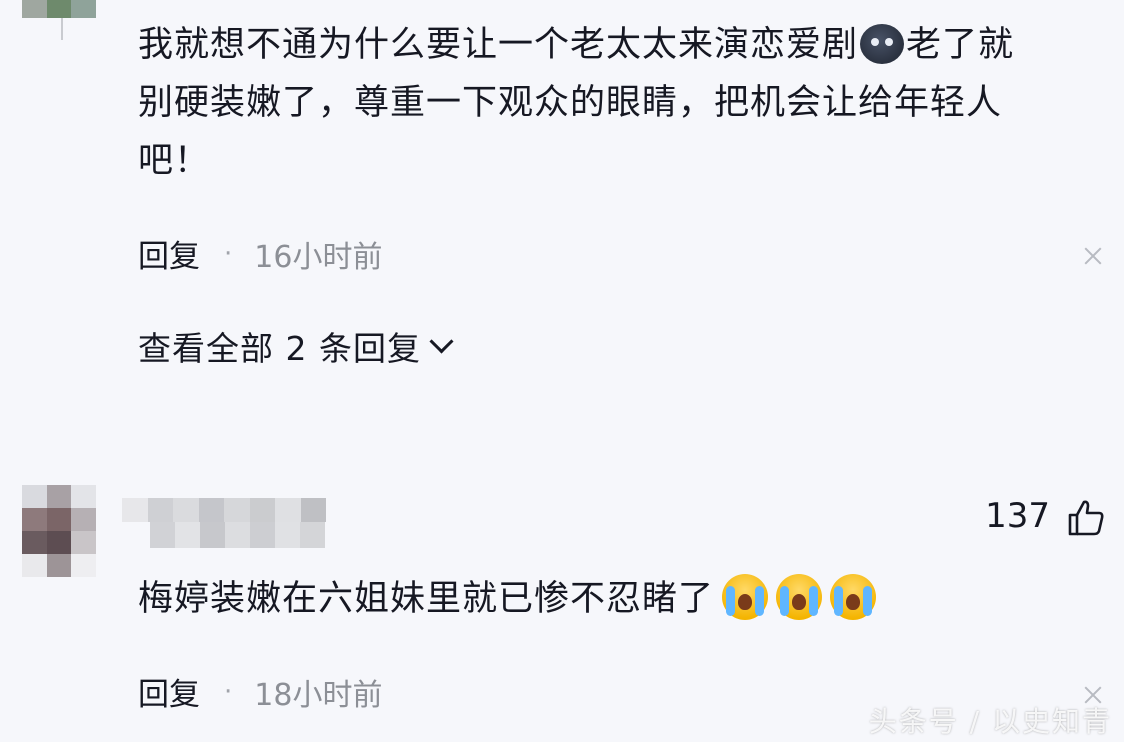 Image resolution: width=1124 pixels, height=742 pixels. What do you see at coordinates (990, 721) in the screenshot?
I see `watermark: 头条号 / 以史知青` at bounding box center [990, 721].